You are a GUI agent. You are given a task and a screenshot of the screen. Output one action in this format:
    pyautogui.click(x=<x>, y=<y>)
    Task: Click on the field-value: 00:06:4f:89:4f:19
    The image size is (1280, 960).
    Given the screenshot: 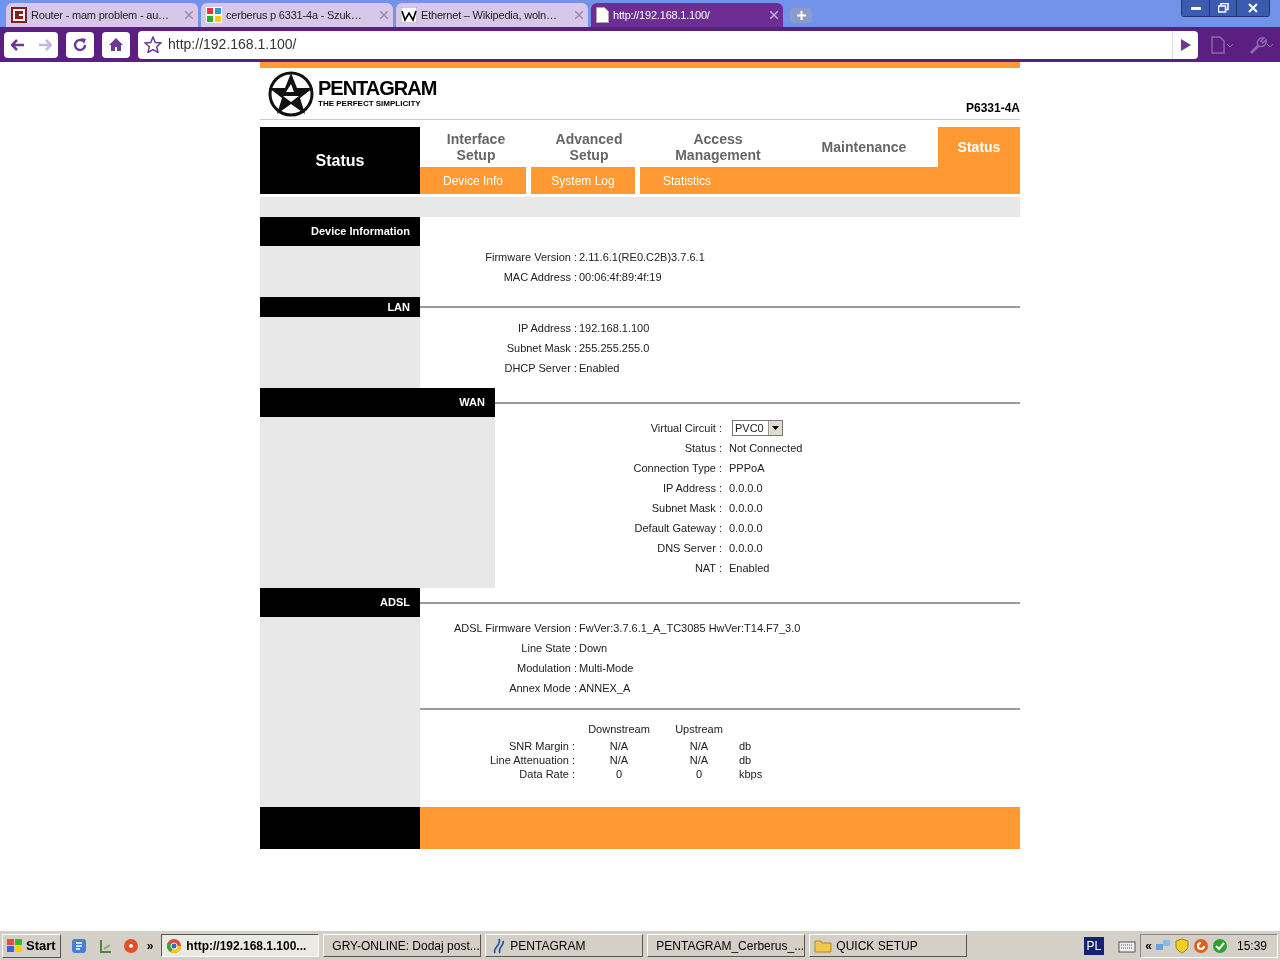 What is the action you would take?
    pyautogui.click(x=620, y=277)
    